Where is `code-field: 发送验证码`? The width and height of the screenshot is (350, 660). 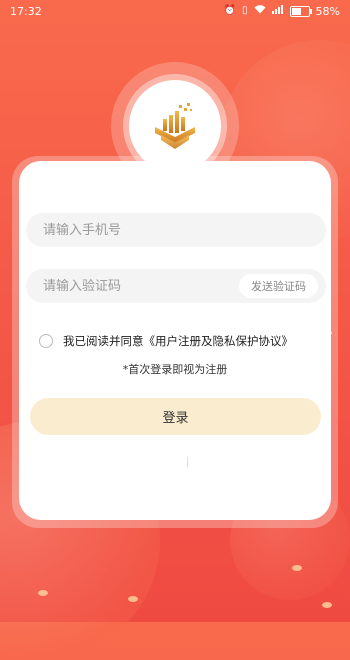 code-field: 发送验证码 is located at coordinates (176, 286).